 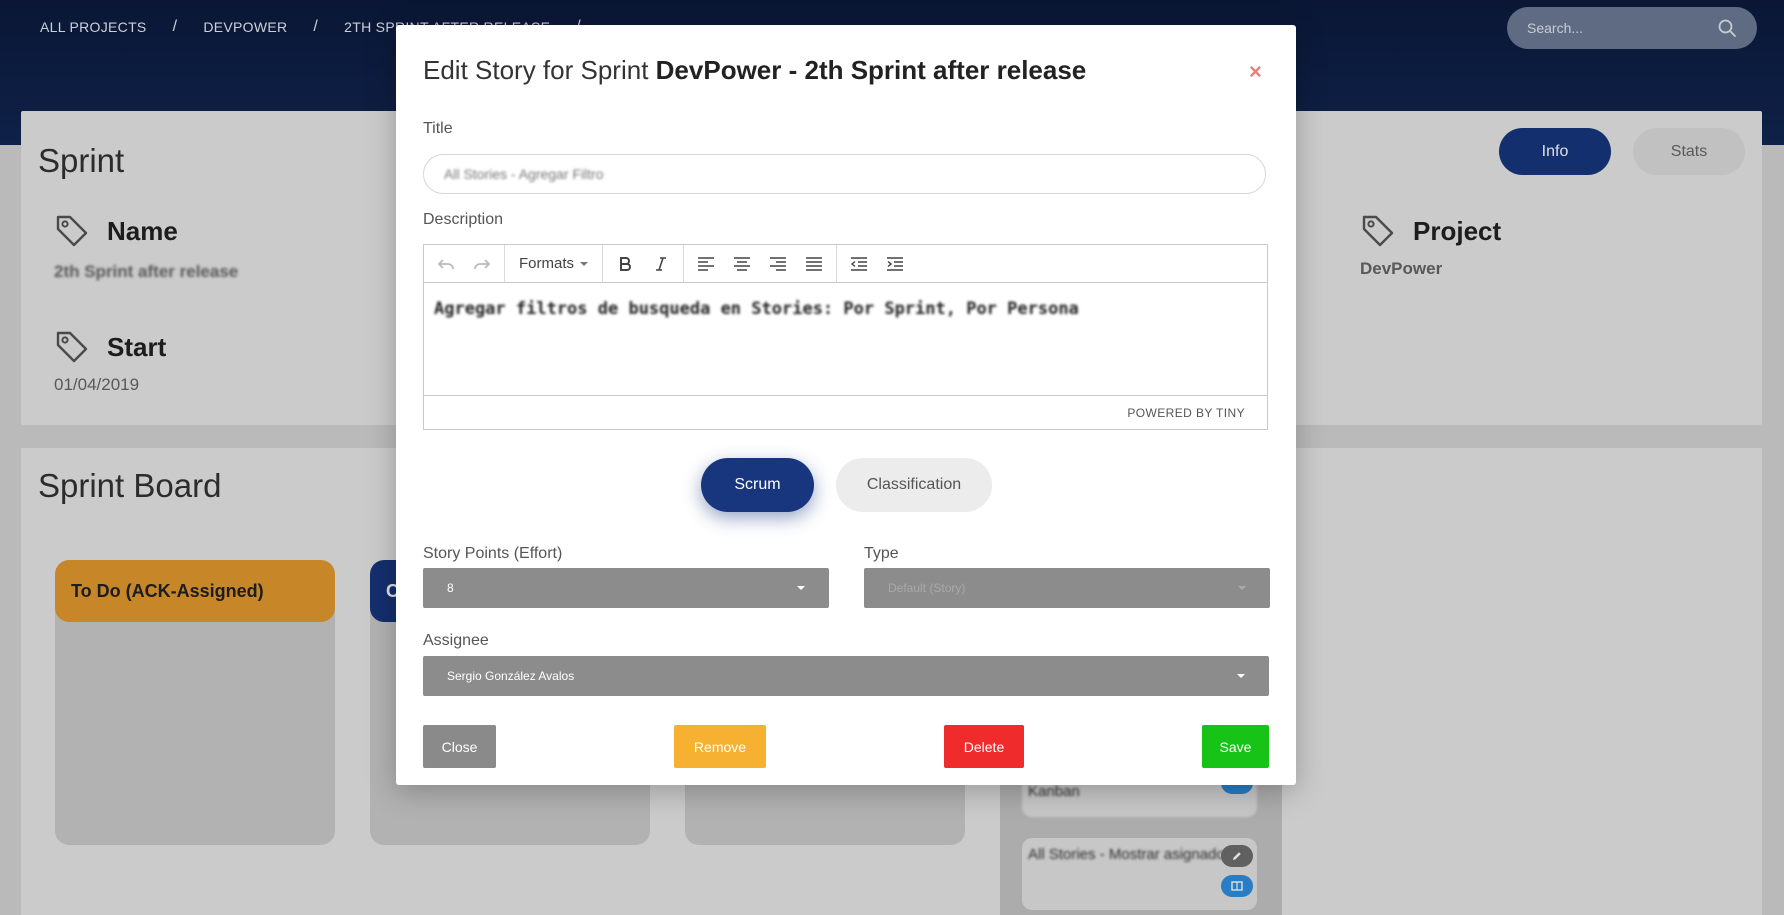 What do you see at coordinates (661, 264) in the screenshot?
I see `italic-icon` at bounding box center [661, 264].